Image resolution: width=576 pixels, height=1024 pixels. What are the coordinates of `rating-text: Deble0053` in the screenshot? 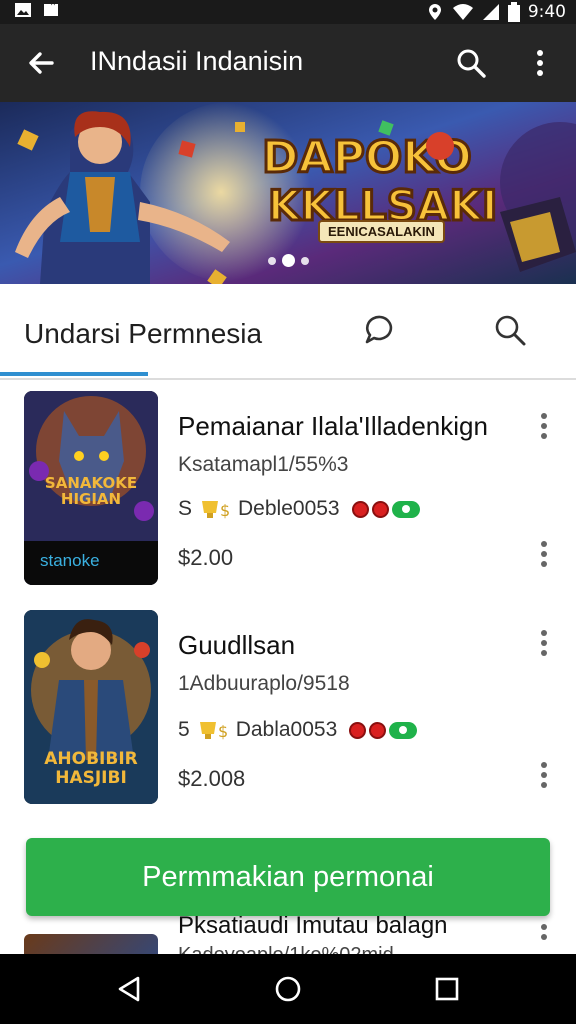 It's located at (289, 508).